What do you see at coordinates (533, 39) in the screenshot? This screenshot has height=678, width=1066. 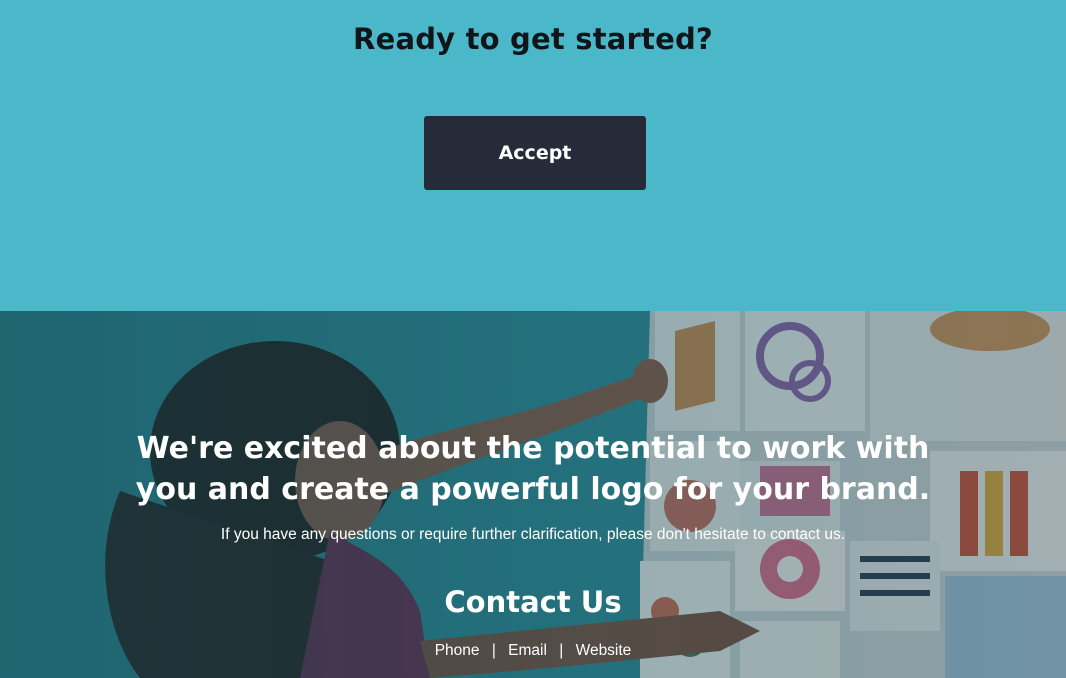 I see `cta-title: Ready to get started?` at bounding box center [533, 39].